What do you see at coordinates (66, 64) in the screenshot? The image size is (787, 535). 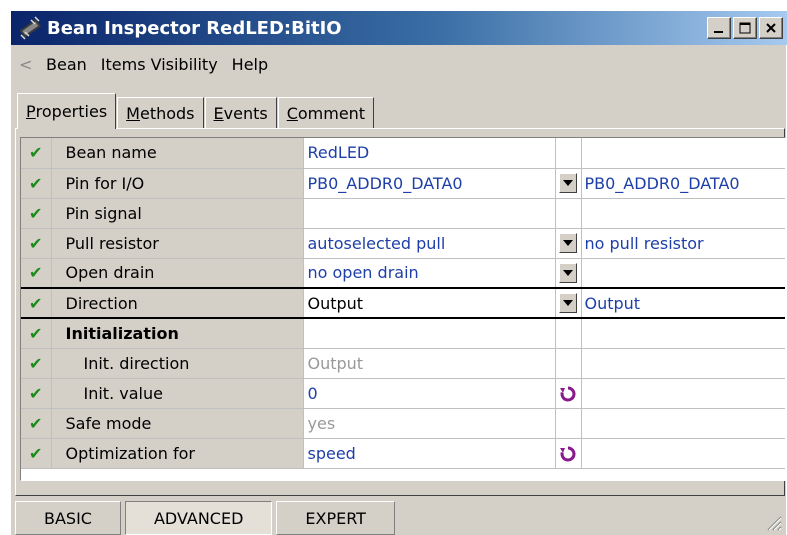 I see `menu-item-bean: Bean` at bounding box center [66, 64].